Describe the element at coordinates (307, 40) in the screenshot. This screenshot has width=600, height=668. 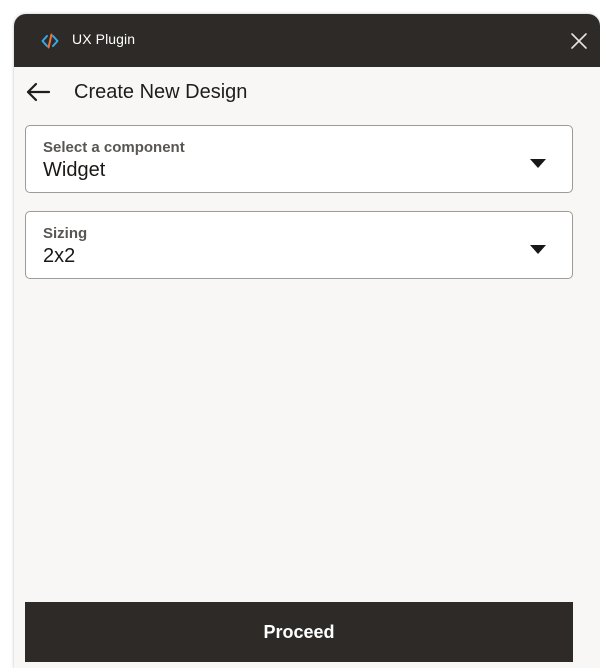
I see `title-bar: UX Plugin` at that location.